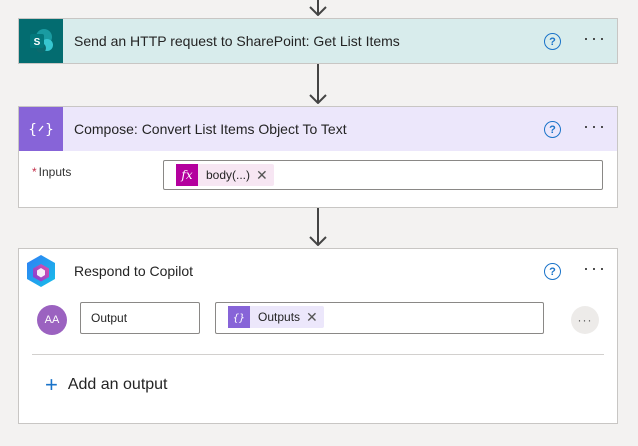  Describe the element at coordinates (228, 175) in the screenshot. I see `token-label: body(...)` at that location.